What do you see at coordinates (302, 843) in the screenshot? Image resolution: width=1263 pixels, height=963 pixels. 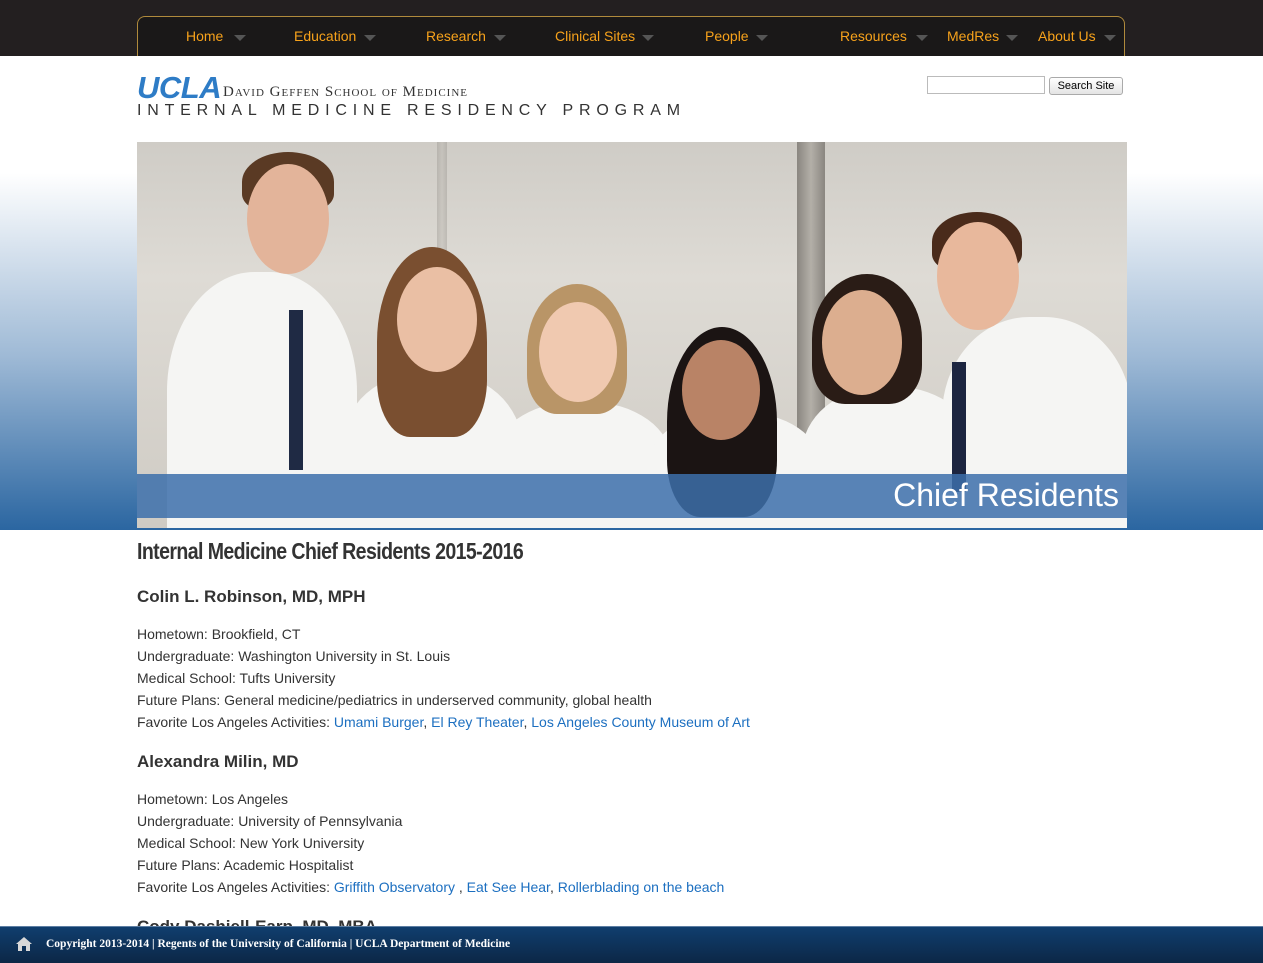 I see `field-value: New York University` at bounding box center [302, 843].